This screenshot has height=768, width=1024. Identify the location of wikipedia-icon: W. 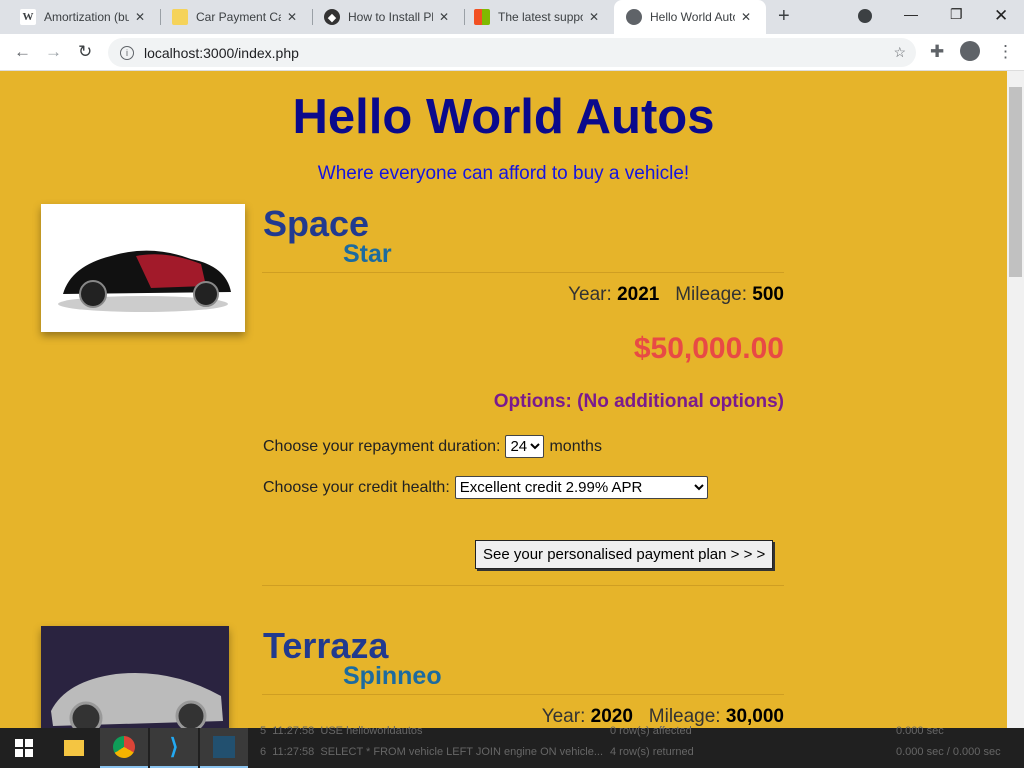
(28, 17).